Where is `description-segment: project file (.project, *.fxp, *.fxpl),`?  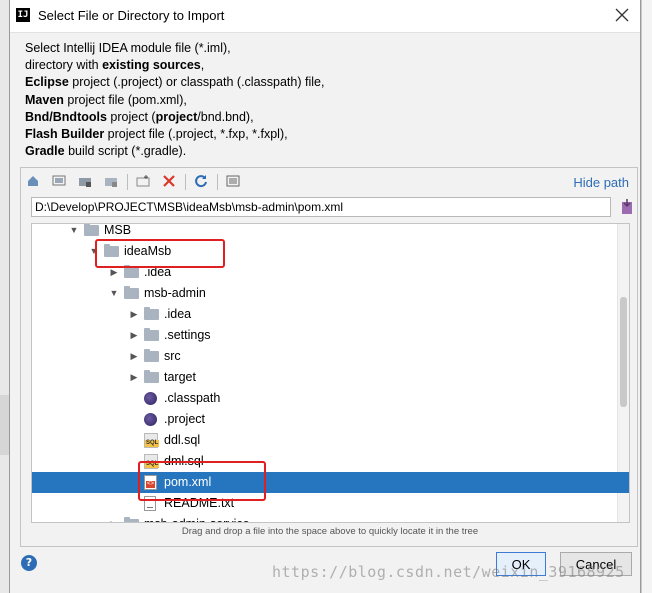
description-segment: project file (.project, *.fxp, *.fxpl), is located at coordinates (196, 134).